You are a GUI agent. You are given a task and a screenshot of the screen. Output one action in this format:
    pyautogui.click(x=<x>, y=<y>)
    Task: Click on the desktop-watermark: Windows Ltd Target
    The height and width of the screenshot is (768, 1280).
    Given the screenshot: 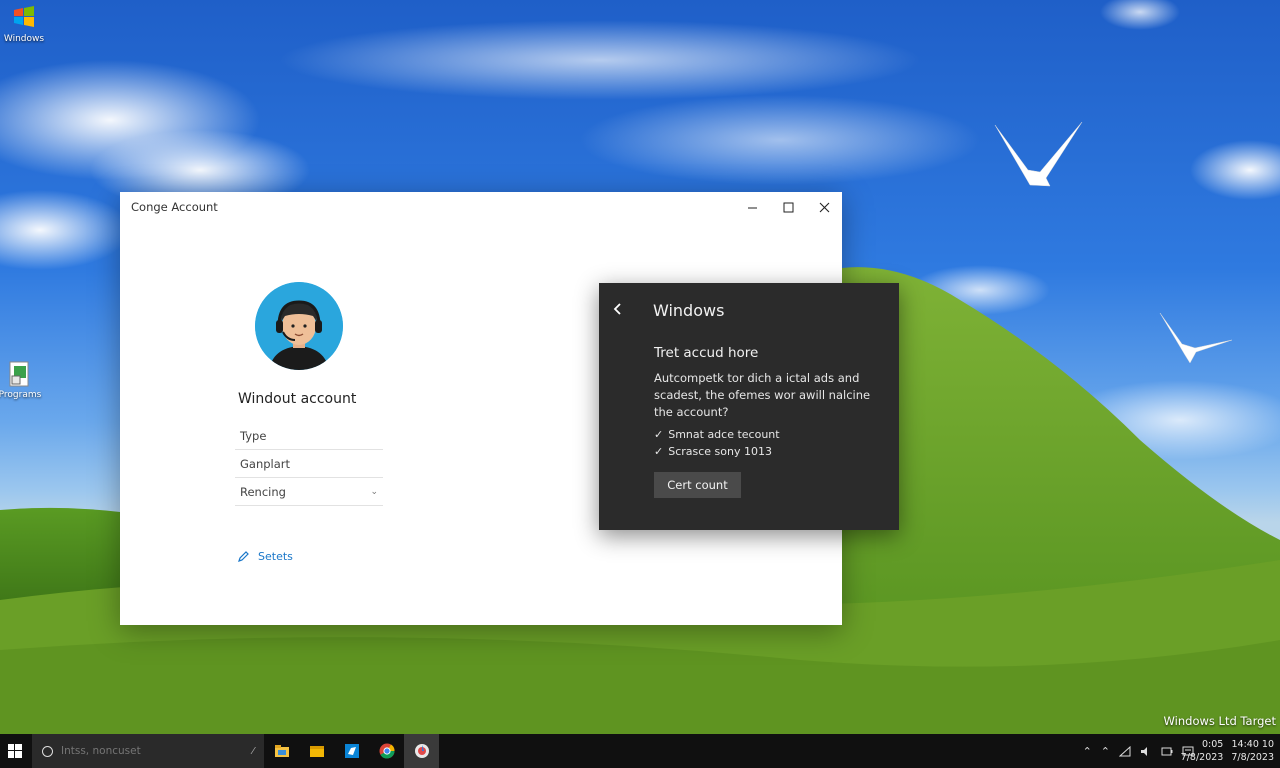 What is the action you would take?
    pyautogui.click(x=1219, y=721)
    